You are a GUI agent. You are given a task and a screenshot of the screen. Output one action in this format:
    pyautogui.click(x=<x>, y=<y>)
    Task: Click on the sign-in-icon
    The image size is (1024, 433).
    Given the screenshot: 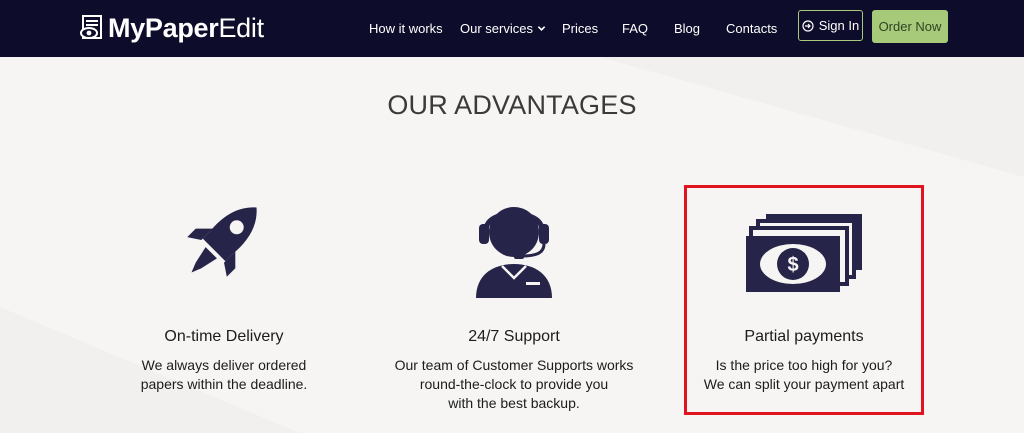 What is the action you would take?
    pyautogui.click(x=808, y=25)
    